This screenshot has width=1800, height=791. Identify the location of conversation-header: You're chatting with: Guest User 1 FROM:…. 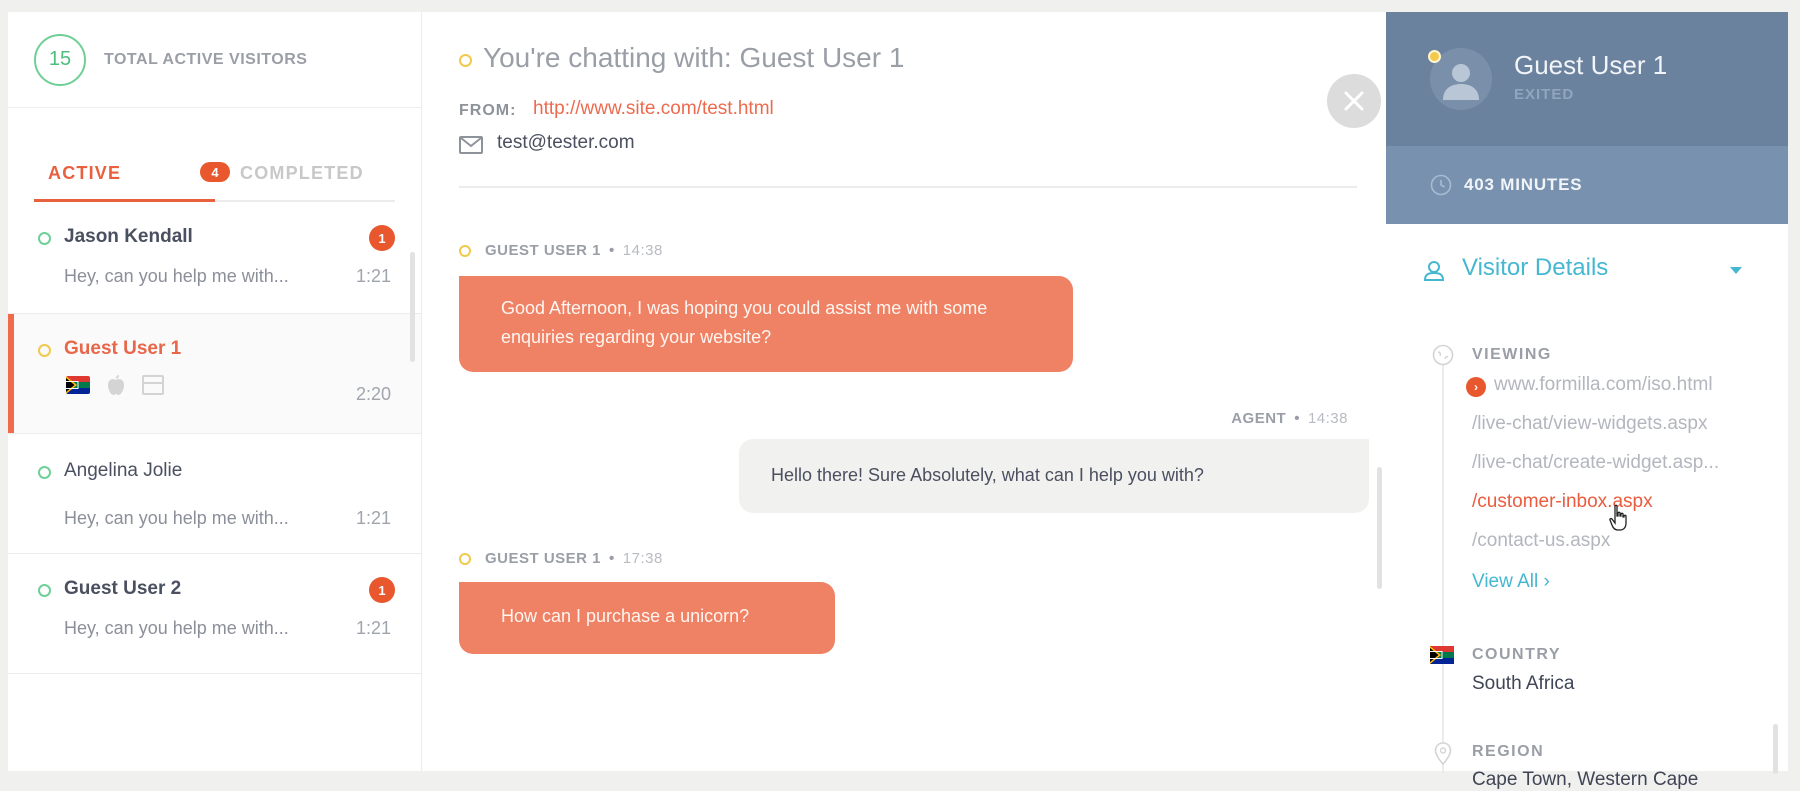
(920, 100).